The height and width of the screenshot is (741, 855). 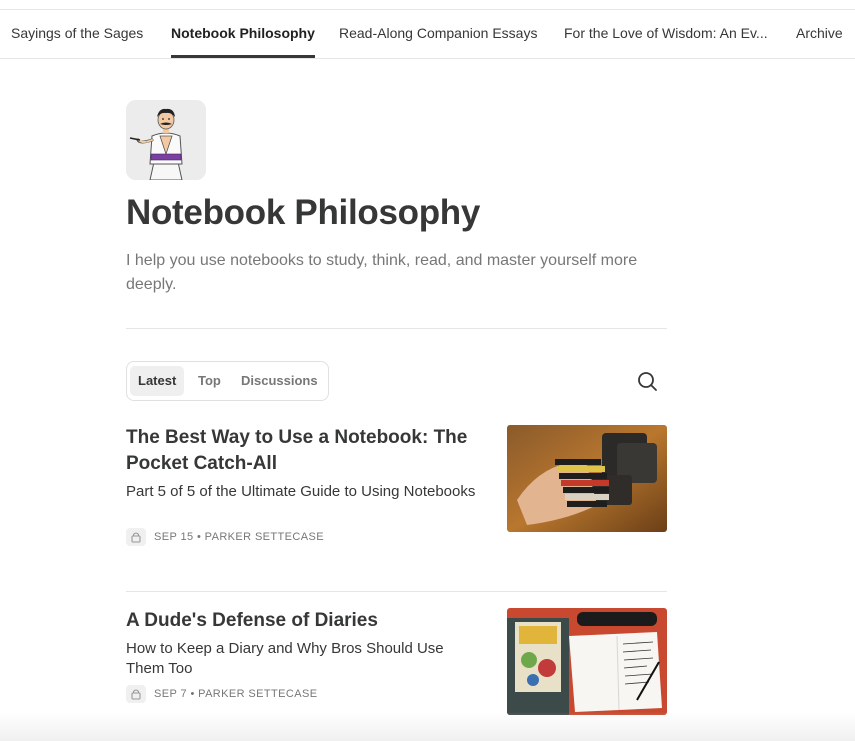 What do you see at coordinates (243, 33) in the screenshot?
I see `nav-tab-notebook-philosophy: Notebook Philosophy` at bounding box center [243, 33].